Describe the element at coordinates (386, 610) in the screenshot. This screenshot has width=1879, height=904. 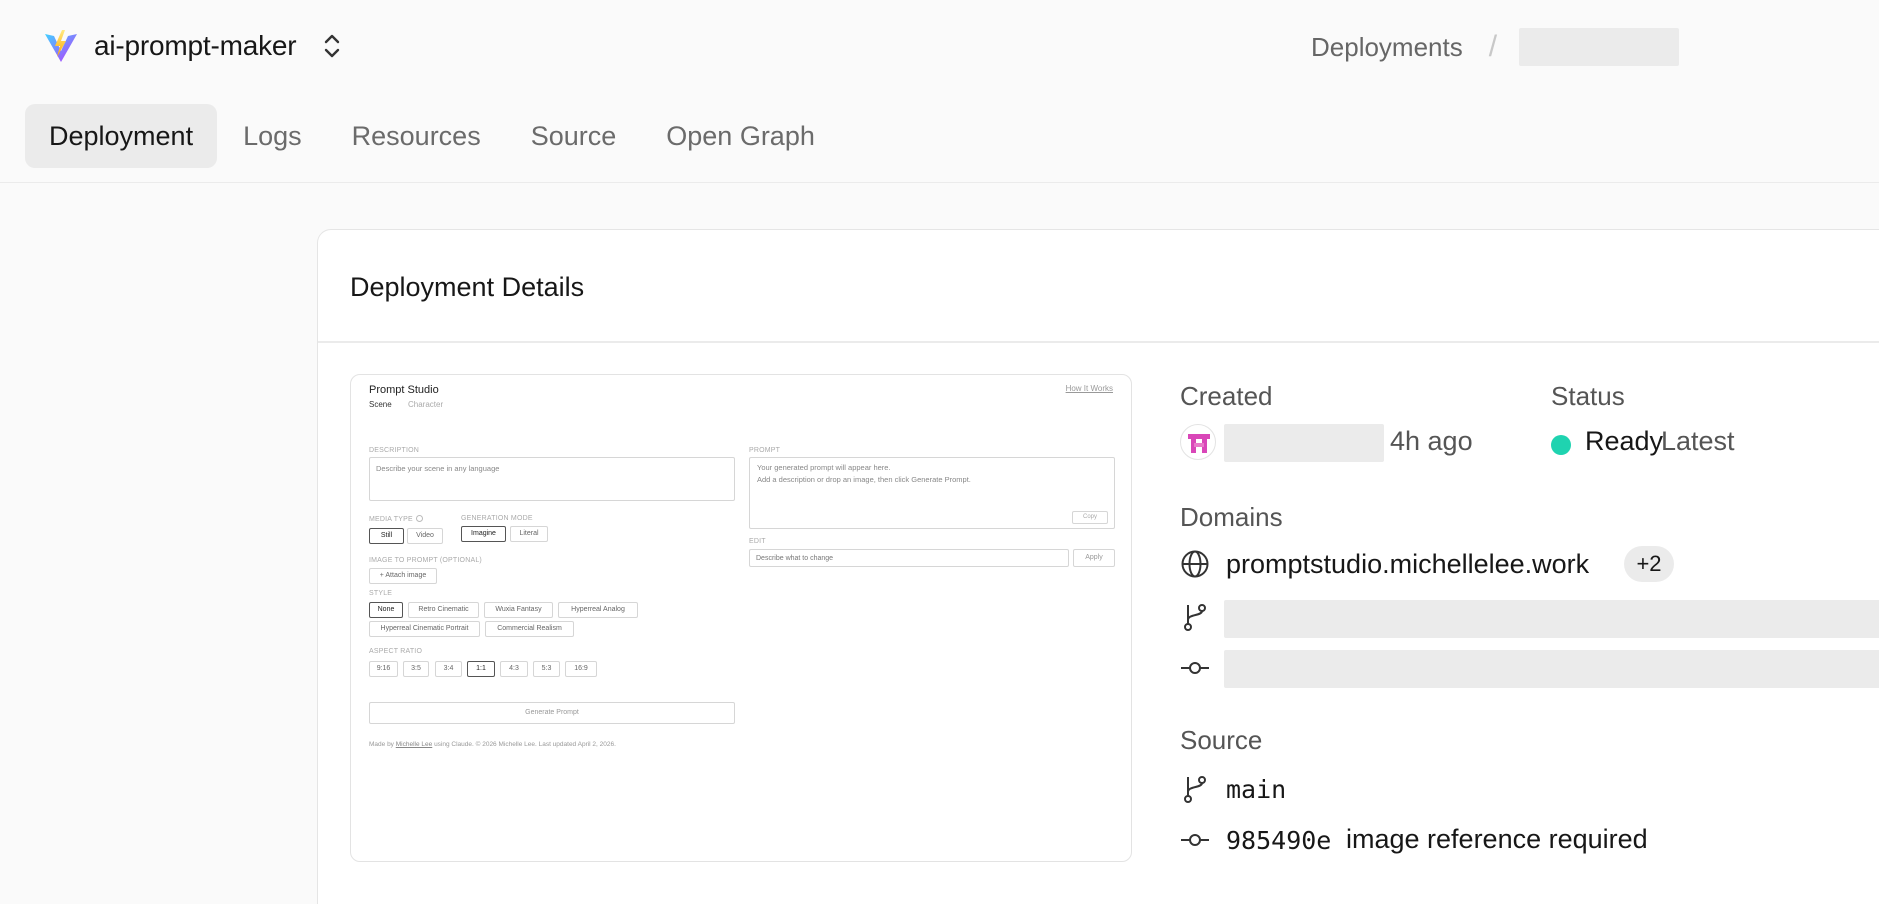
I see `preview-style-none: None` at that location.